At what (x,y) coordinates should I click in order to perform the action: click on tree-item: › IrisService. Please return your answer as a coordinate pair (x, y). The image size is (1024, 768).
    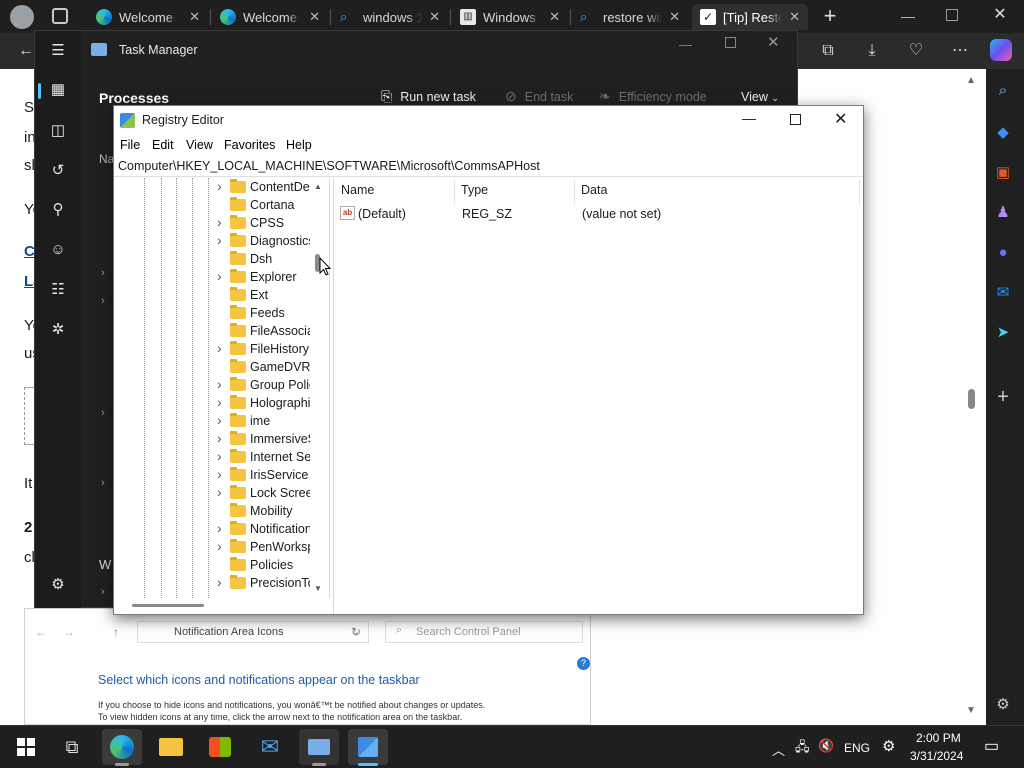
    Looking at the image, I should click on (212, 475).